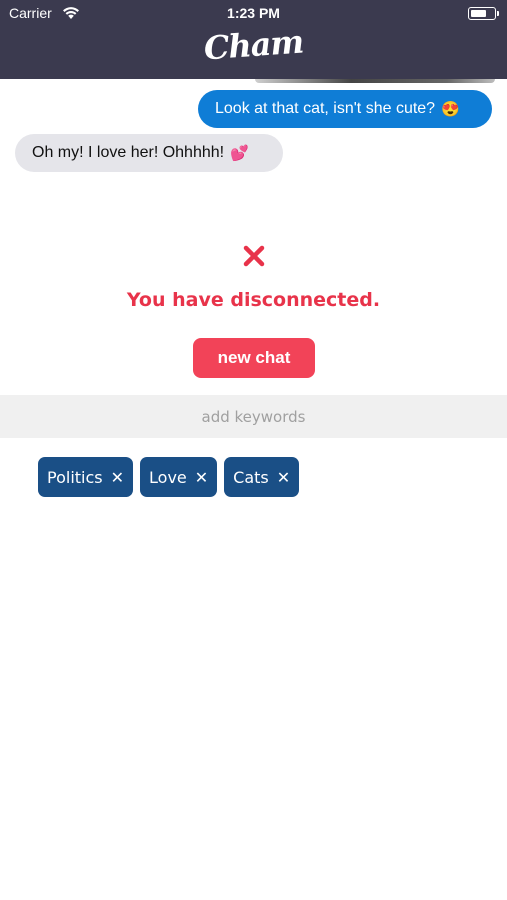  What do you see at coordinates (254, 358) in the screenshot?
I see `new-chat-button: new chat` at bounding box center [254, 358].